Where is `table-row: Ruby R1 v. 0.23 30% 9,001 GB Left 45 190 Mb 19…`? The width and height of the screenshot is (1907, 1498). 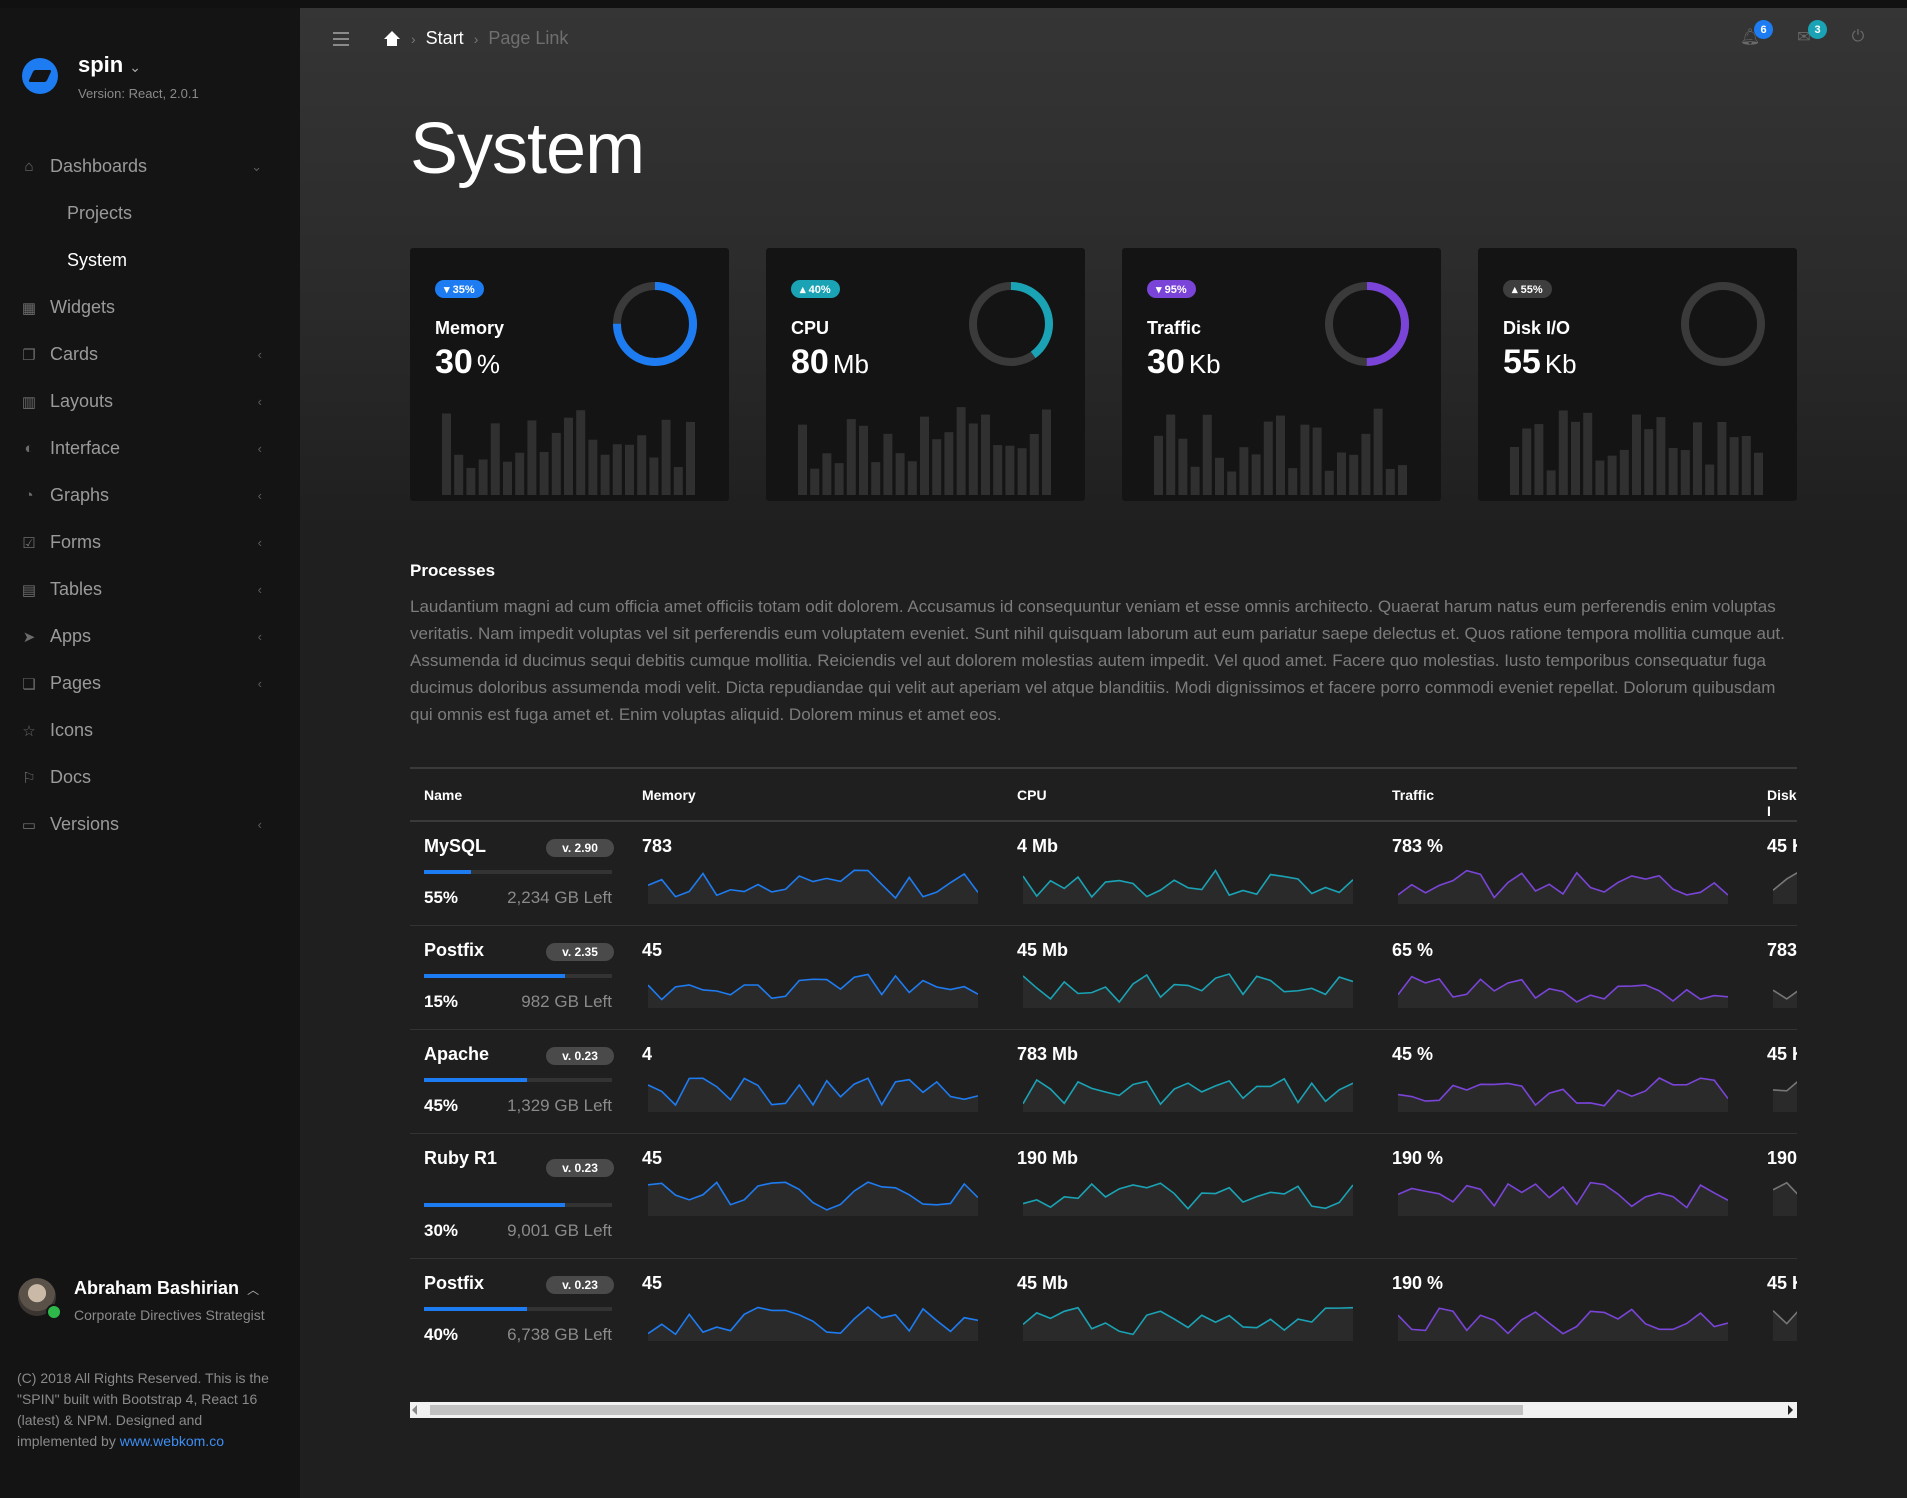
table-row: Ruby R1 v. 0.23 30% 9,001 GB Left 45 190 Mb 19… is located at coordinates (1103, 1196).